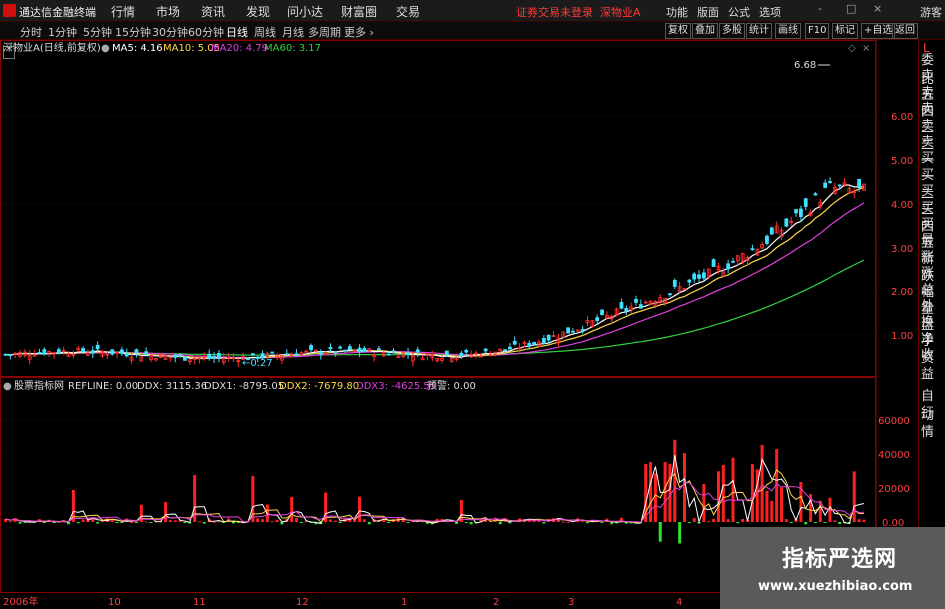 This screenshot has width=945, height=609. Describe the element at coordinates (302, 602) in the screenshot. I see `date-label: 12` at that location.